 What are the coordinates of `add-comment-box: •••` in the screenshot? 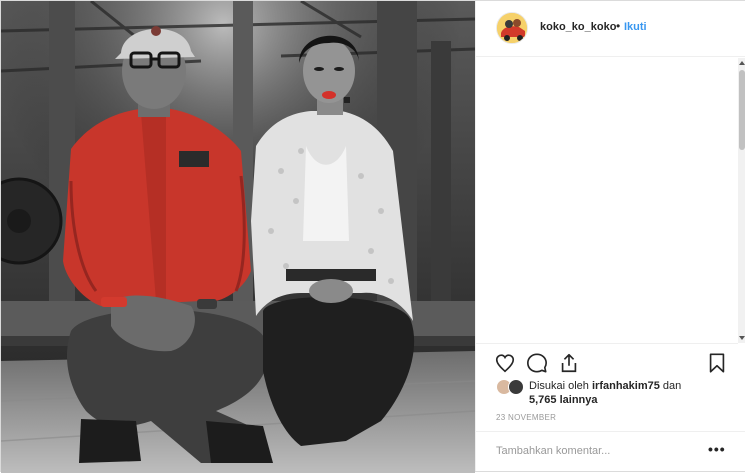 It's located at (610, 451).